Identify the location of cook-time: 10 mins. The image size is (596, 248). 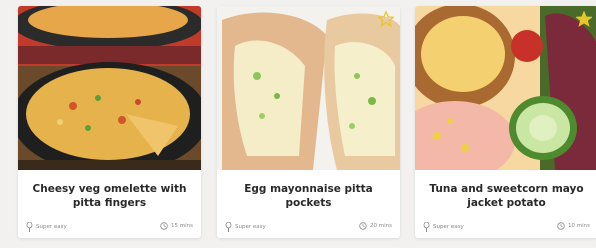
(573, 226).